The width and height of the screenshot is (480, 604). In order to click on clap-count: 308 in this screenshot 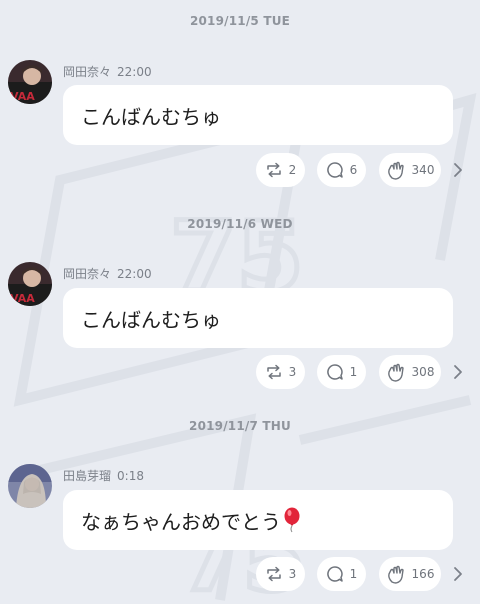, I will do `click(423, 372)`.